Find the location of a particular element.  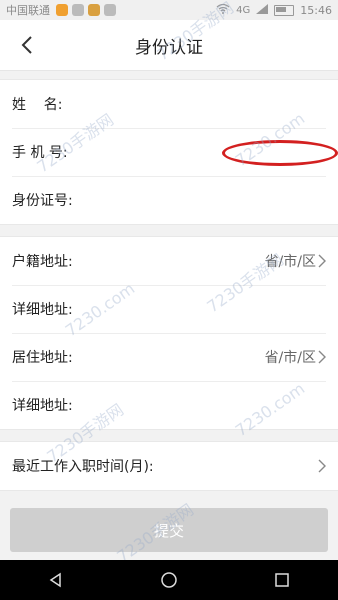

nav-home-button is located at coordinates (169, 580).